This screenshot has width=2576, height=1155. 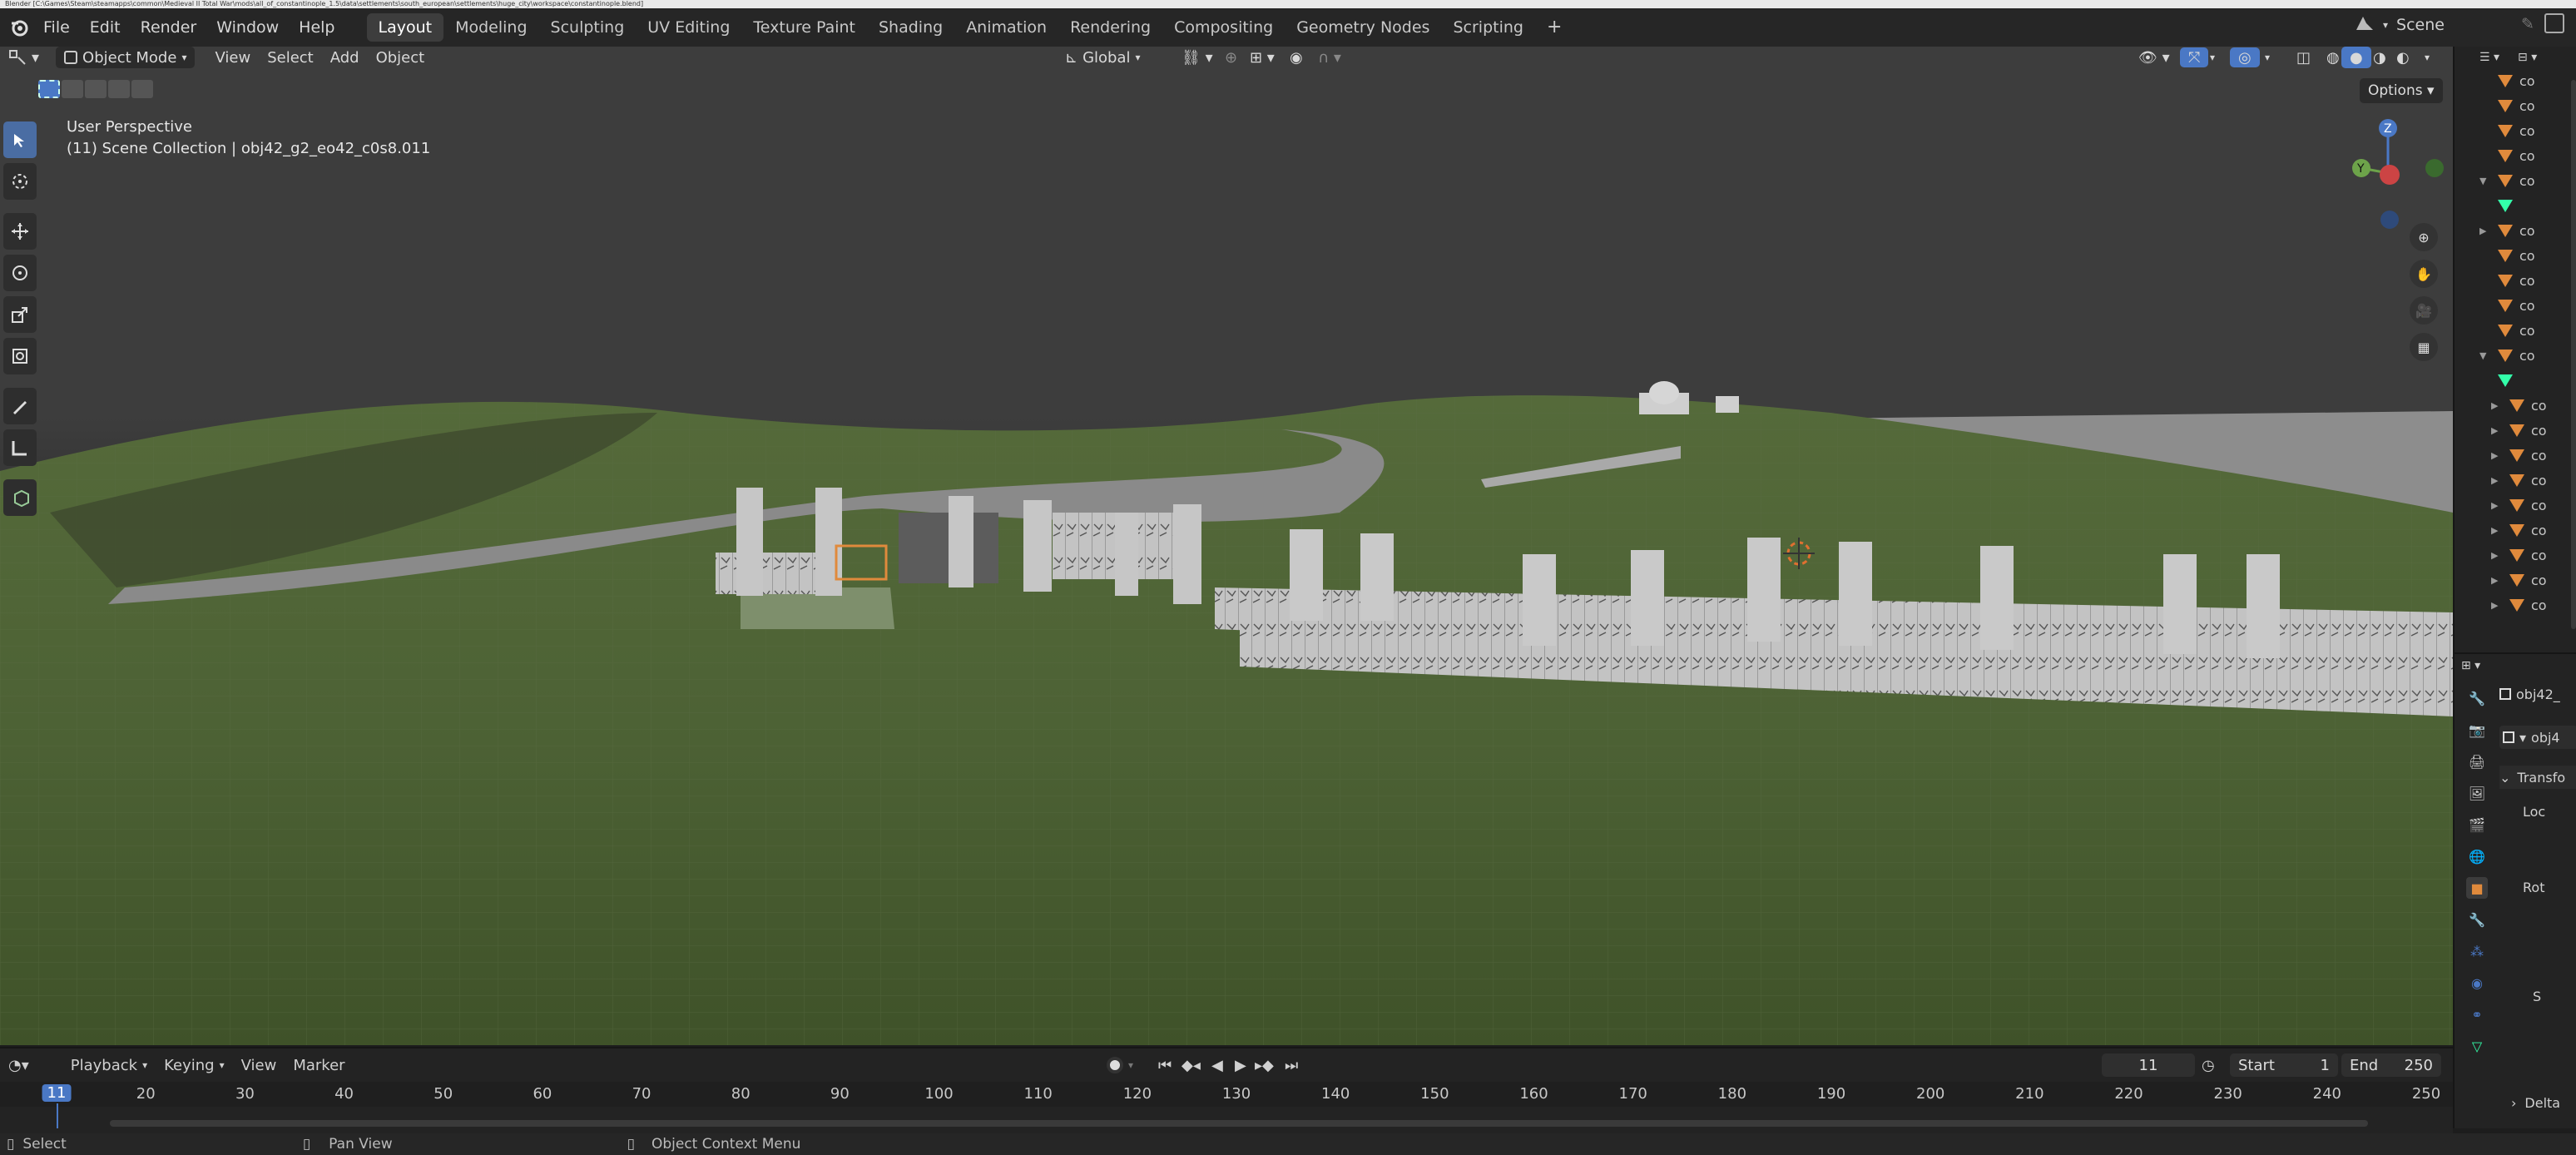 I want to click on tab-scripting: Scripting, so click(x=1488, y=28).